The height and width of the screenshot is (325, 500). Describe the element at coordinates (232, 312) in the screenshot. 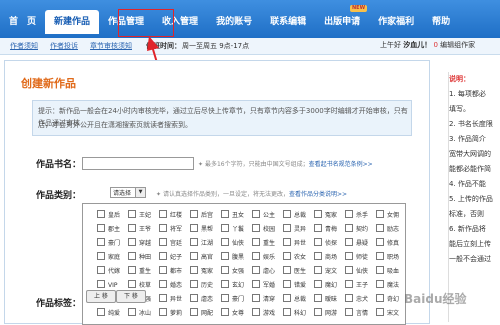

I see `tag-checkbox: 女尊` at that location.